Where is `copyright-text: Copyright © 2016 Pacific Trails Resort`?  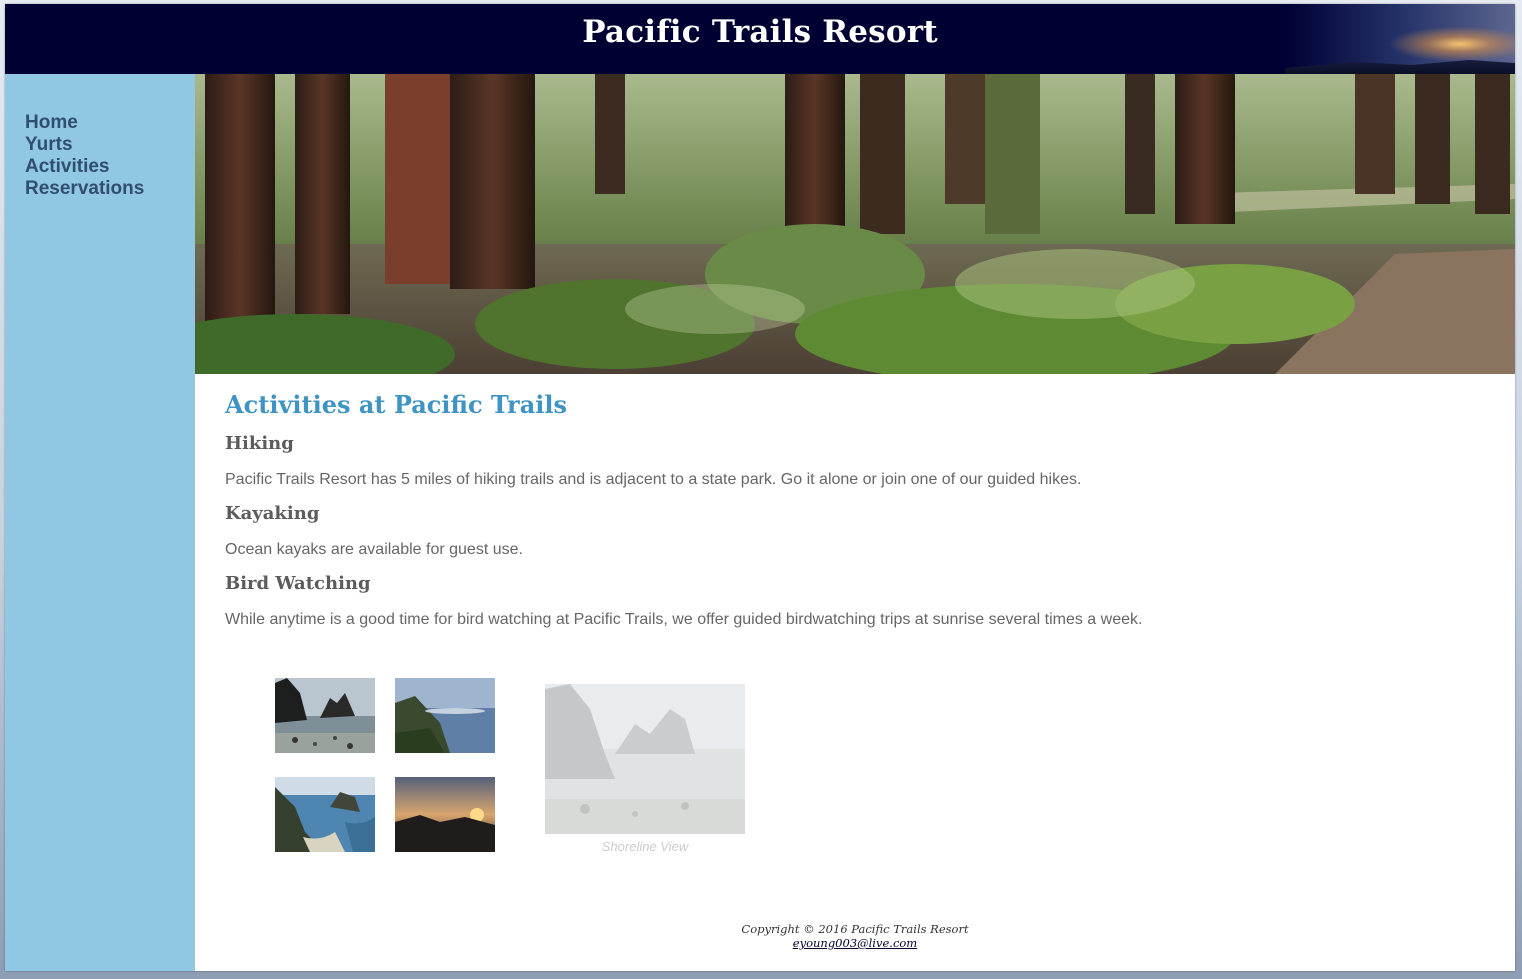
copyright-text: Copyright © 2016 Pacific Trails Resort is located at coordinates (855, 929).